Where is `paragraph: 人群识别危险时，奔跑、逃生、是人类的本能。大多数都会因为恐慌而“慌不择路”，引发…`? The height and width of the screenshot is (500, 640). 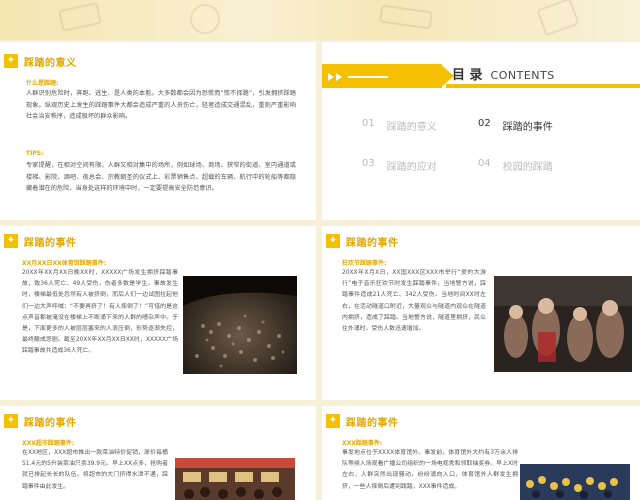
paragraph: 人群识别危险时，奔跑、逃生、是人类的本能。大多数都会因为恐慌而“慌不择路”，引发… is located at coordinates (161, 105).